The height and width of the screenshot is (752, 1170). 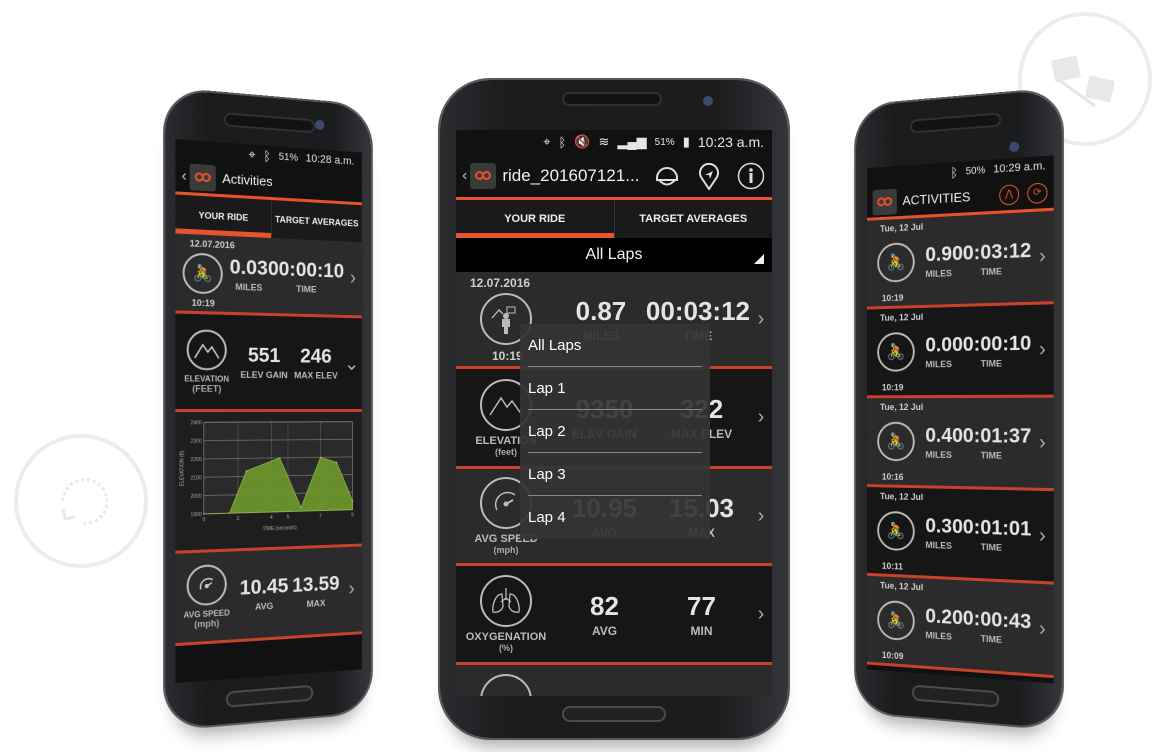 What do you see at coordinates (507, 356) in the screenshot?
I see `ride-start-time: 10:19` at bounding box center [507, 356].